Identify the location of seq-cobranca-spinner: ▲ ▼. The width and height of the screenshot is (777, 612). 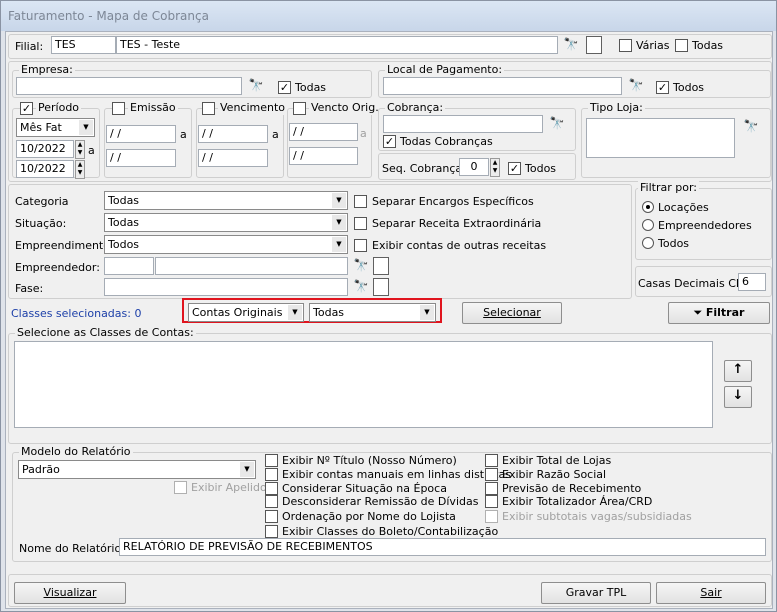
(495, 167).